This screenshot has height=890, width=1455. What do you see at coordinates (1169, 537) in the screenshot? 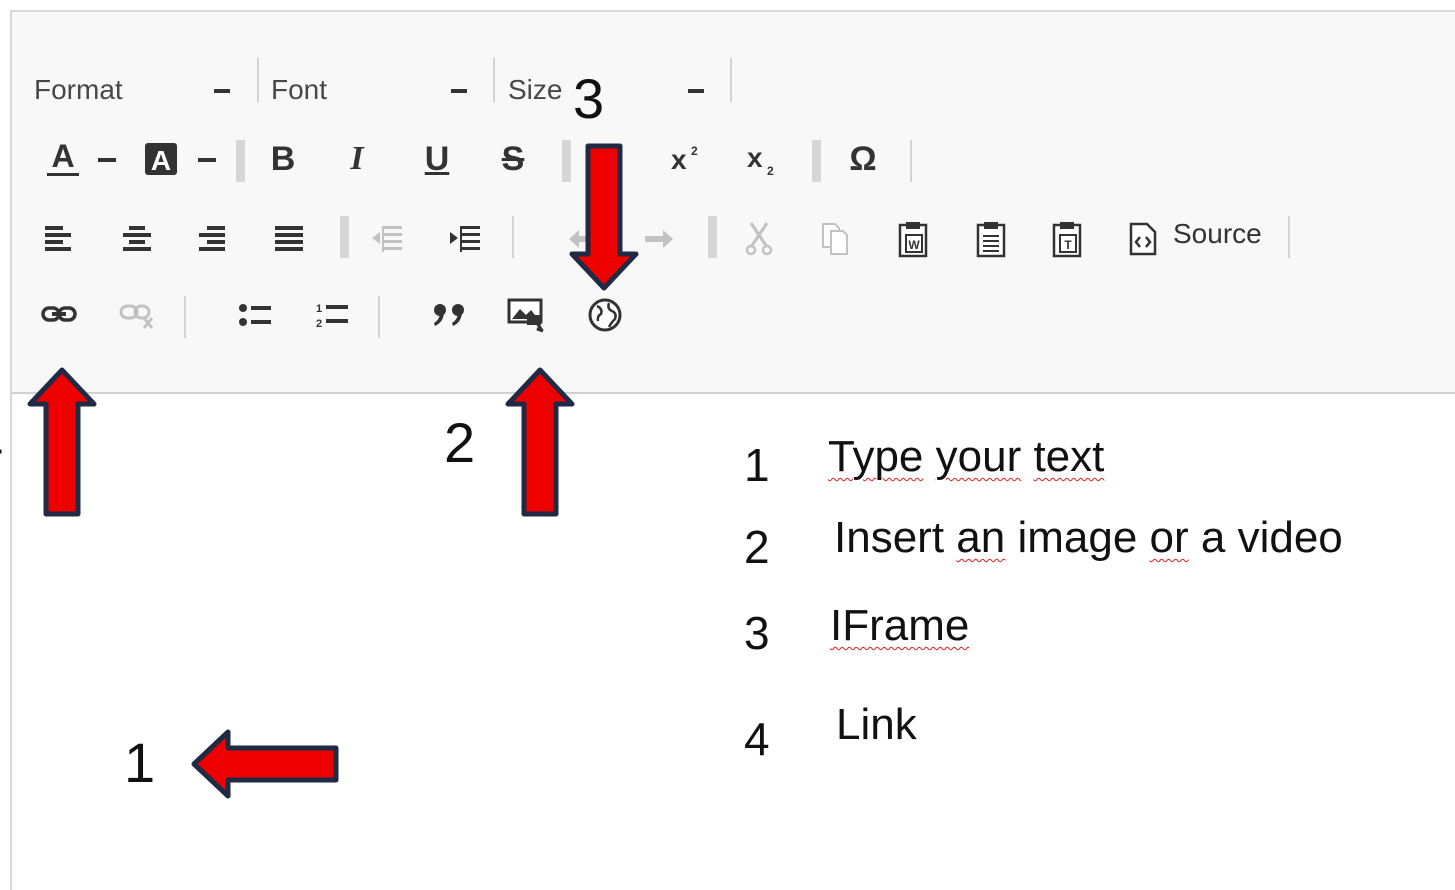
I see `misspelled-word: or` at bounding box center [1169, 537].